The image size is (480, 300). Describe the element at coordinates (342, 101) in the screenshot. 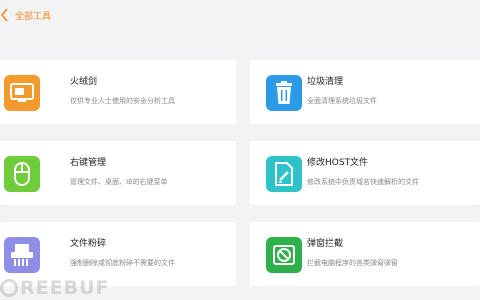

I see `tool-description: 全面清理系统垃圾文件` at that location.